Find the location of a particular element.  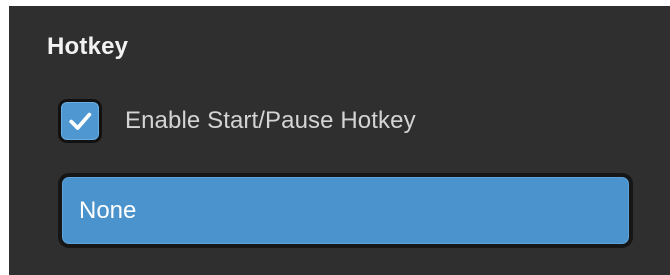

enable-start-pause-hotkey-label: Enable Start/Pause Hotkey is located at coordinates (270, 120).